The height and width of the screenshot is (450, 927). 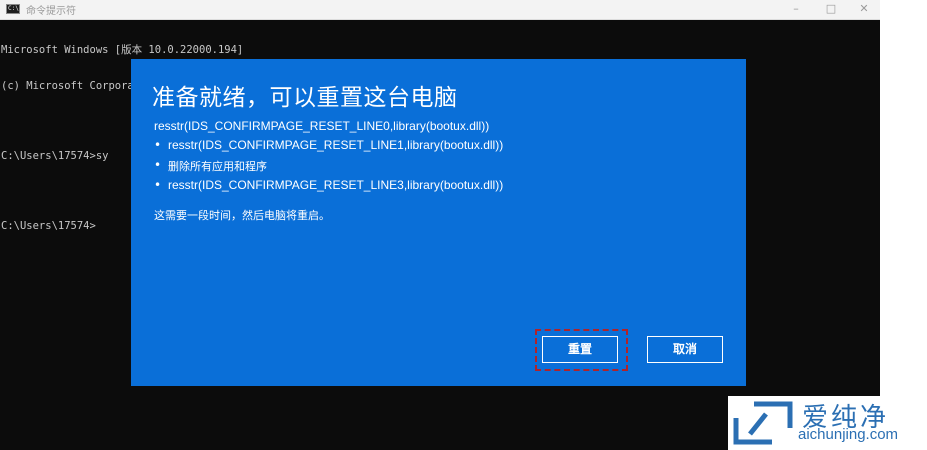 I want to click on watermark-logo: 爱纯净 aichunjing.com, so click(x=827, y=423).